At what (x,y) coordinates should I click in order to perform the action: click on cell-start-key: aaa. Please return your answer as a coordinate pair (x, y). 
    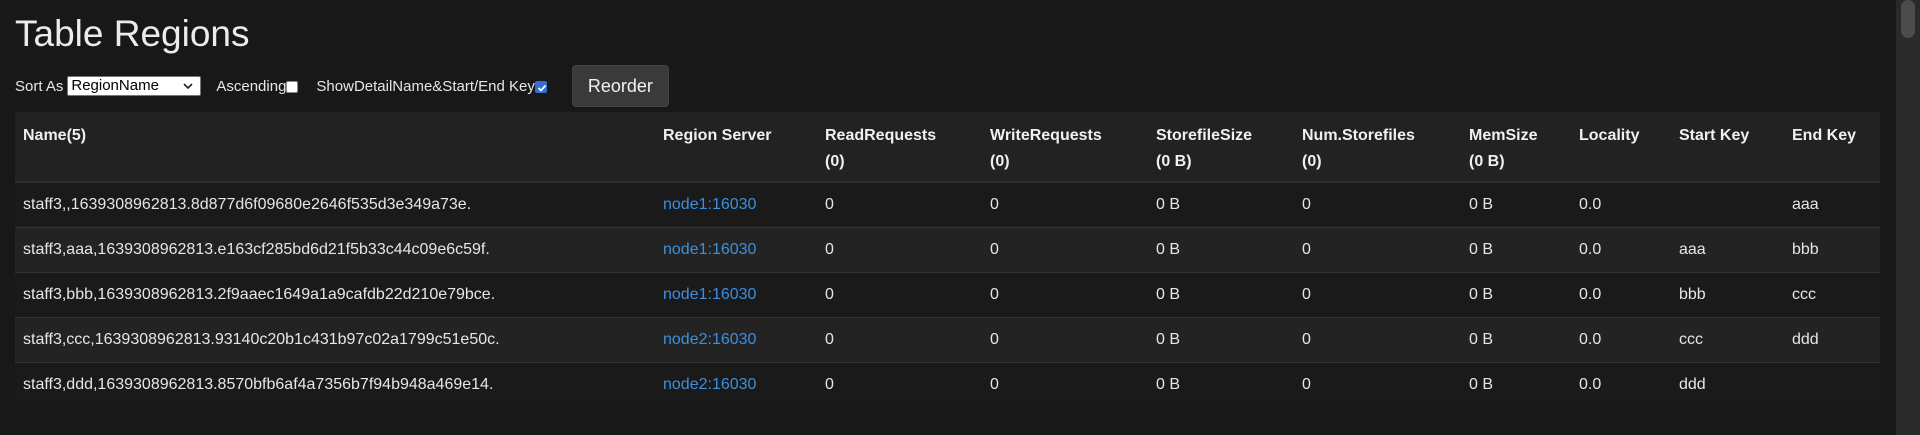
    Looking at the image, I should click on (1727, 250).